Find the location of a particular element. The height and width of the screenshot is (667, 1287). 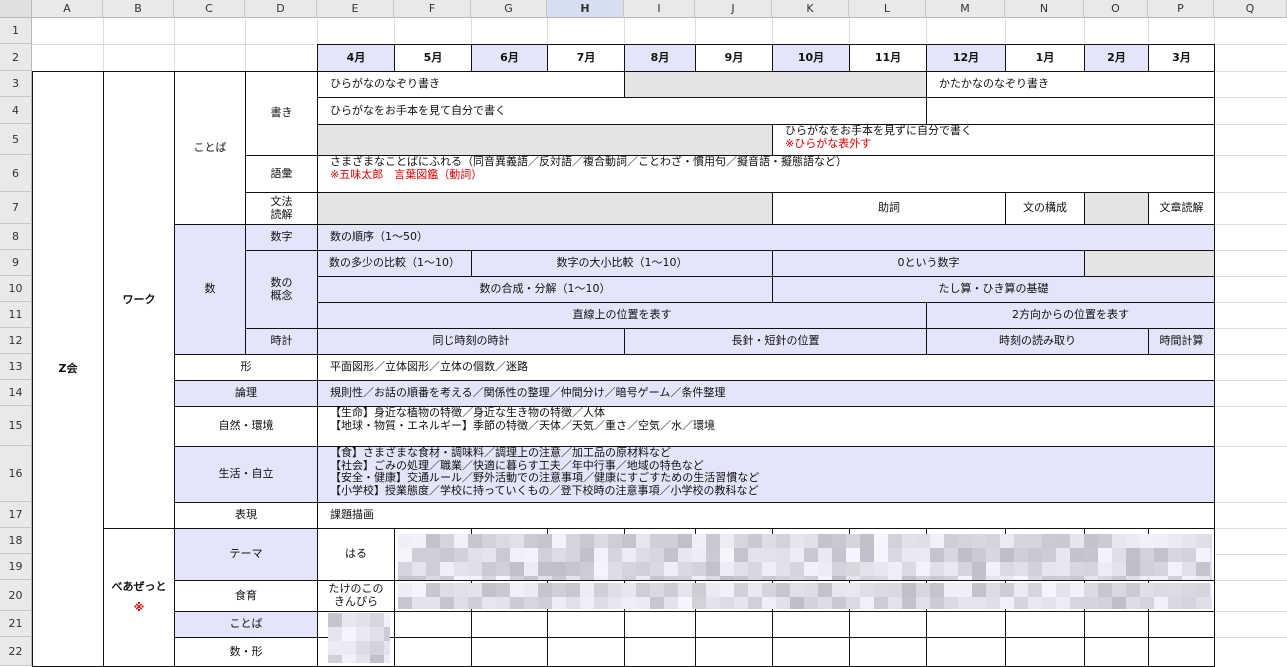

row4-blank is located at coordinates (1070, 111).